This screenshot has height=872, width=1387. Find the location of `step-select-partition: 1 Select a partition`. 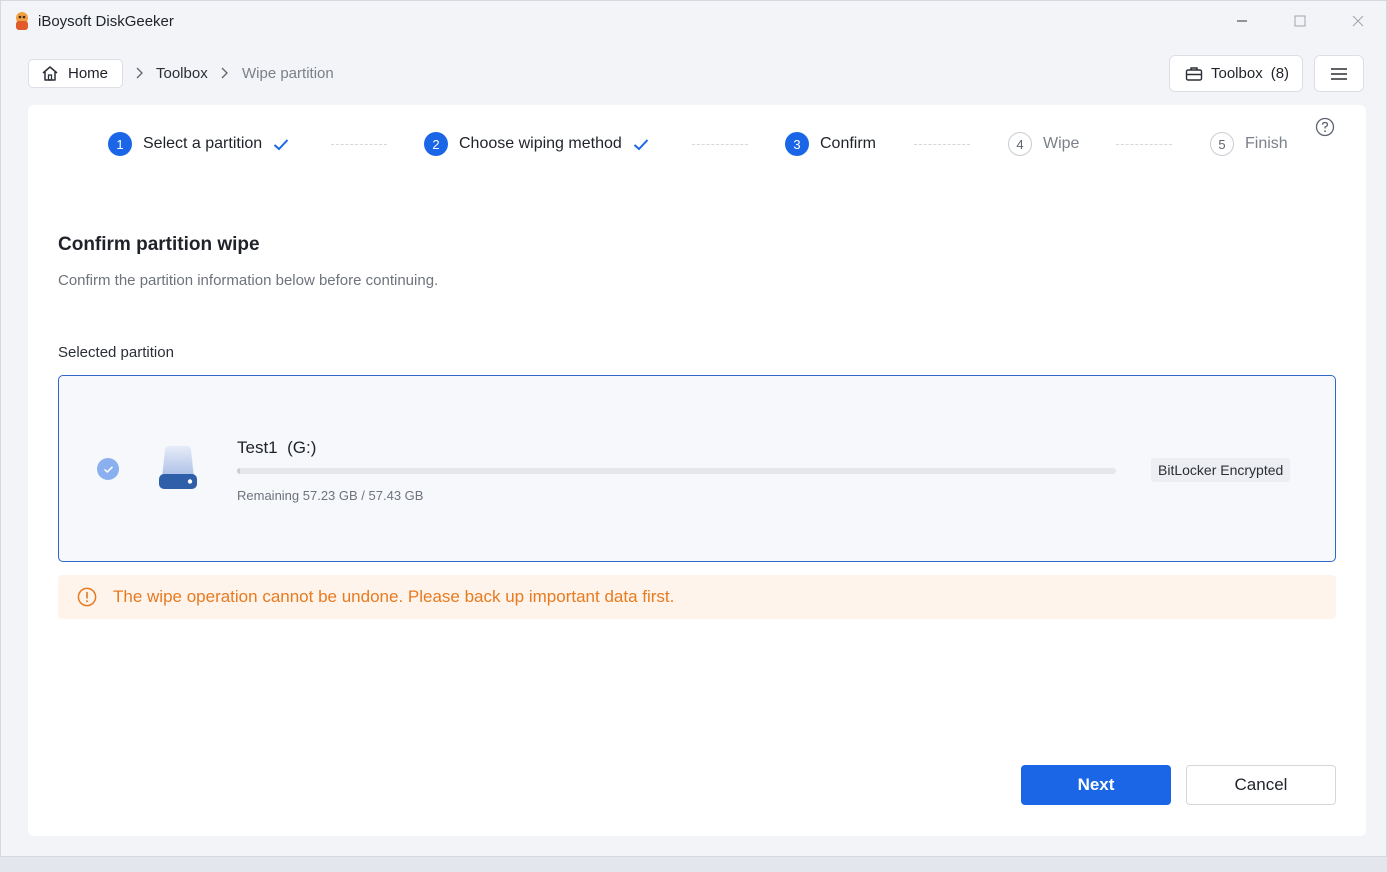

step-select-partition: 1 Select a partition is located at coordinates (198, 144).